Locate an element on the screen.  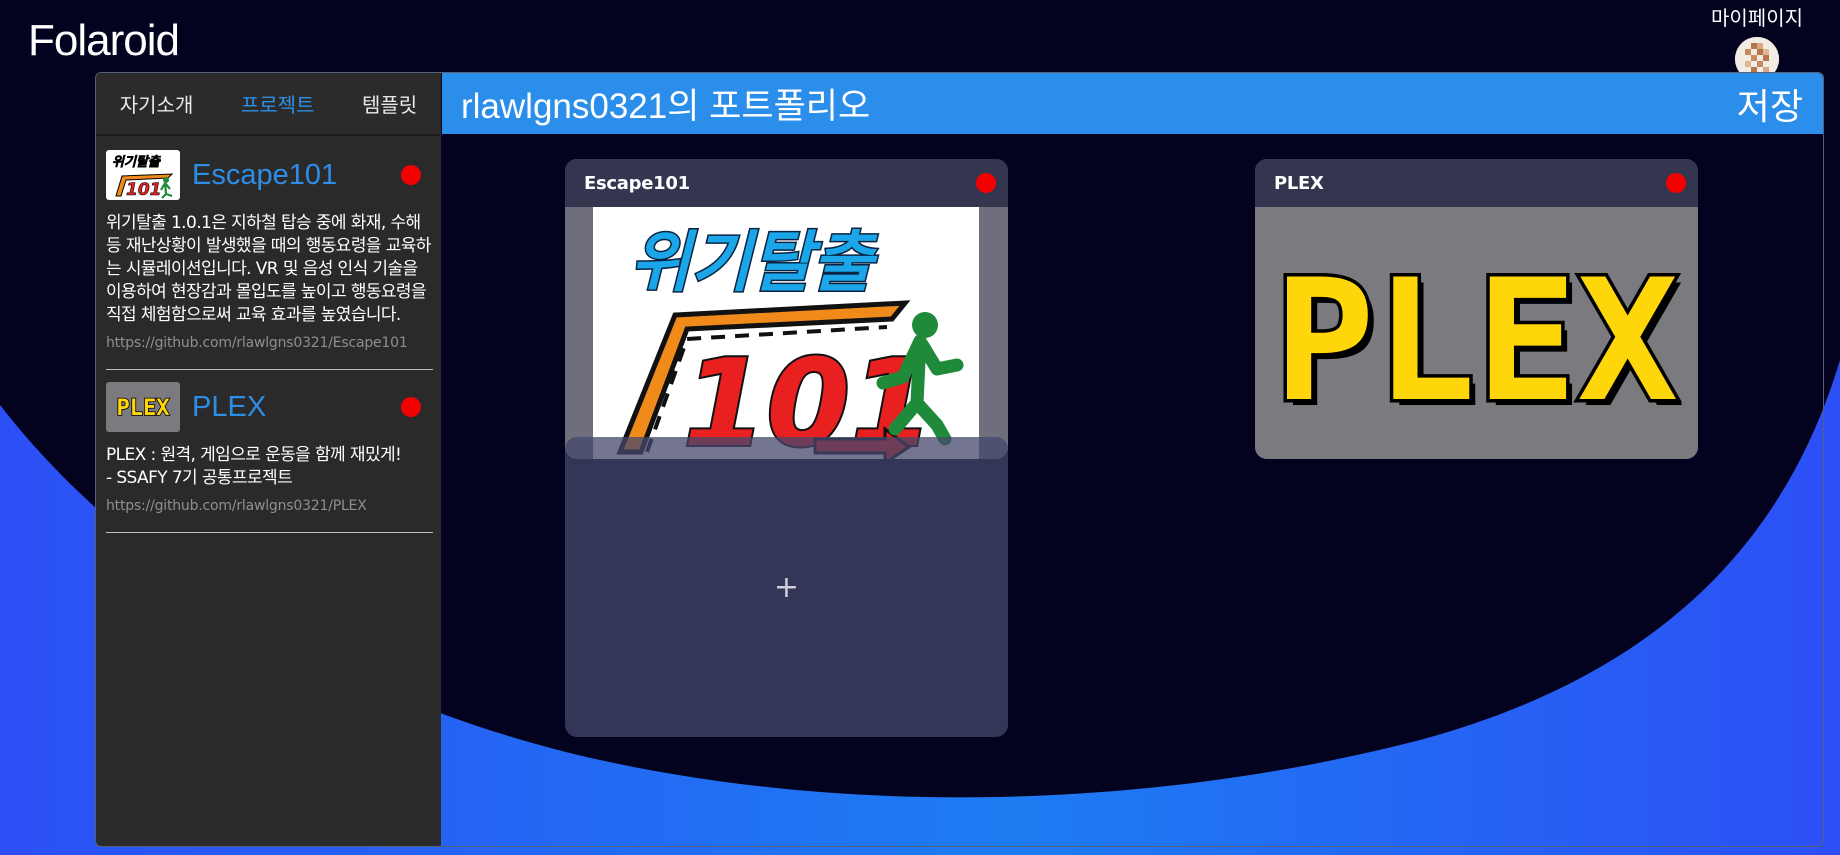
sidebar-tabs: 자기소개 프로젝트 템플릿 is located at coordinates (268, 104).